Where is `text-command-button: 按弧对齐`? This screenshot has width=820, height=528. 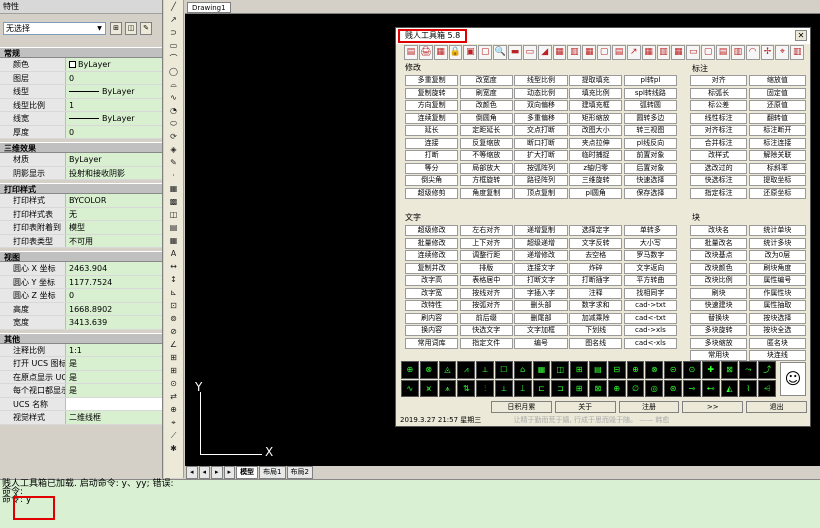 text-command-button: 按弧对齐 is located at coordinates (486, 305).